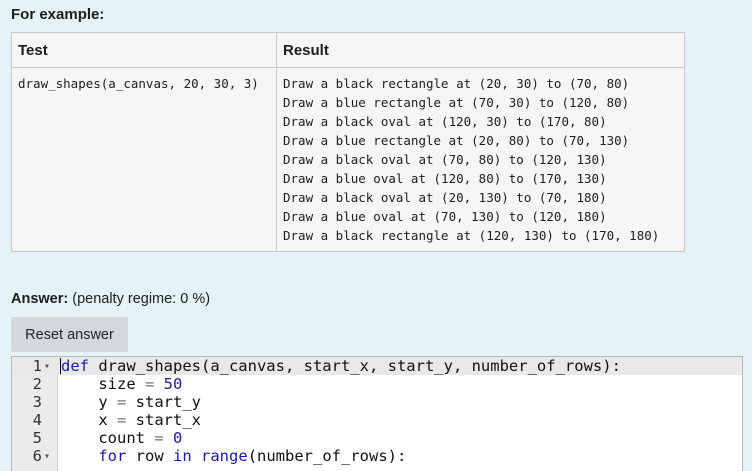 The height and width of the screenshot is (471, 752). Describe the element at coordinates (168, 402) in the screenshot. I see `code-token: start_y` at that location.